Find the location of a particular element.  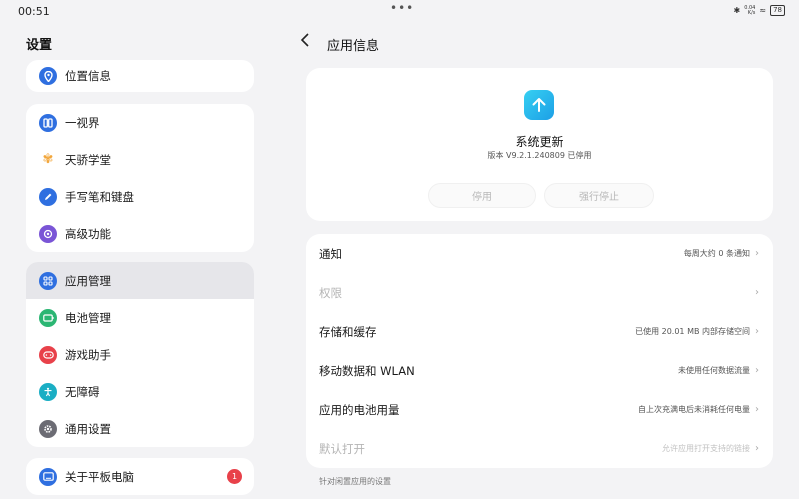

chevron-left-icon is located at coordinates (304, 40).